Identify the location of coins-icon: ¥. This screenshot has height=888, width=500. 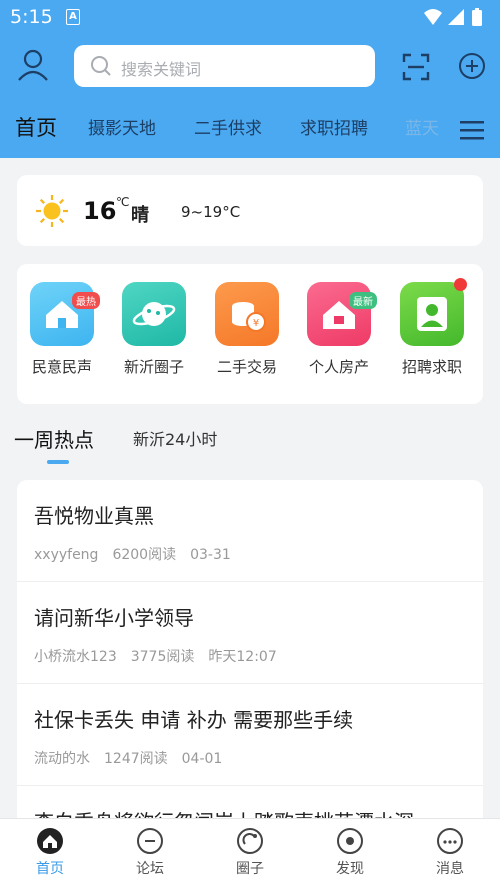
(247, 314).